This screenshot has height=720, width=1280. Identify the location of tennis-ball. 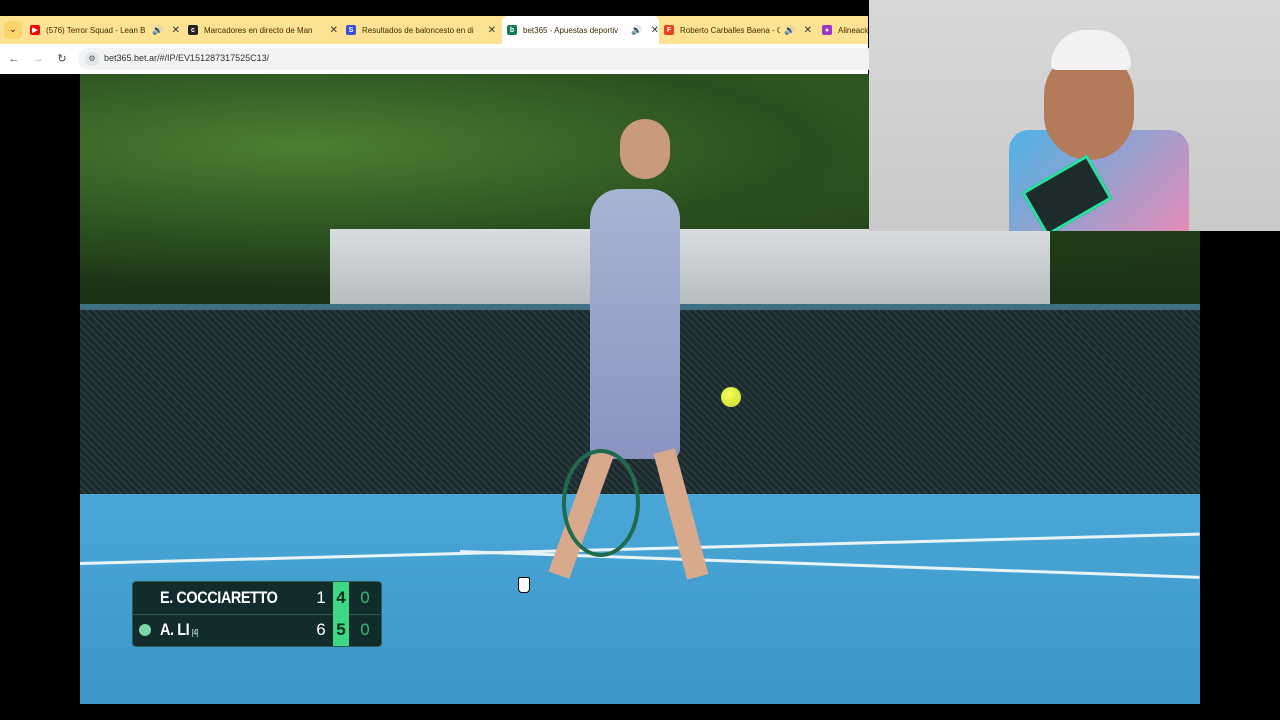
(731, 397).